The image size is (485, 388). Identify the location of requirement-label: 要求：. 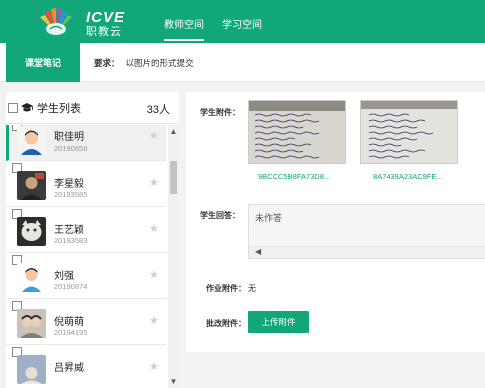
(107, 63).